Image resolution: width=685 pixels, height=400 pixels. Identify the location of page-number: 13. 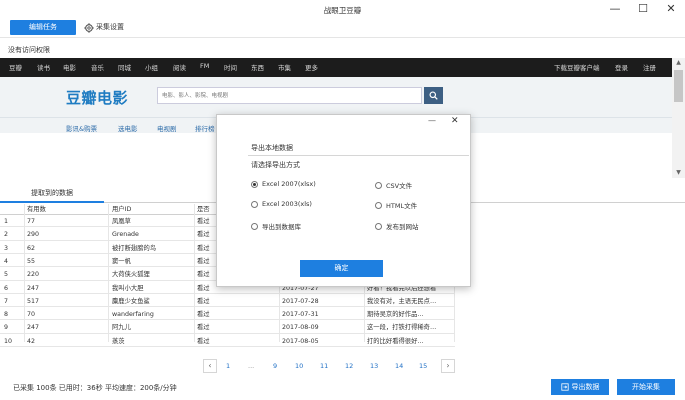
(374, 366).